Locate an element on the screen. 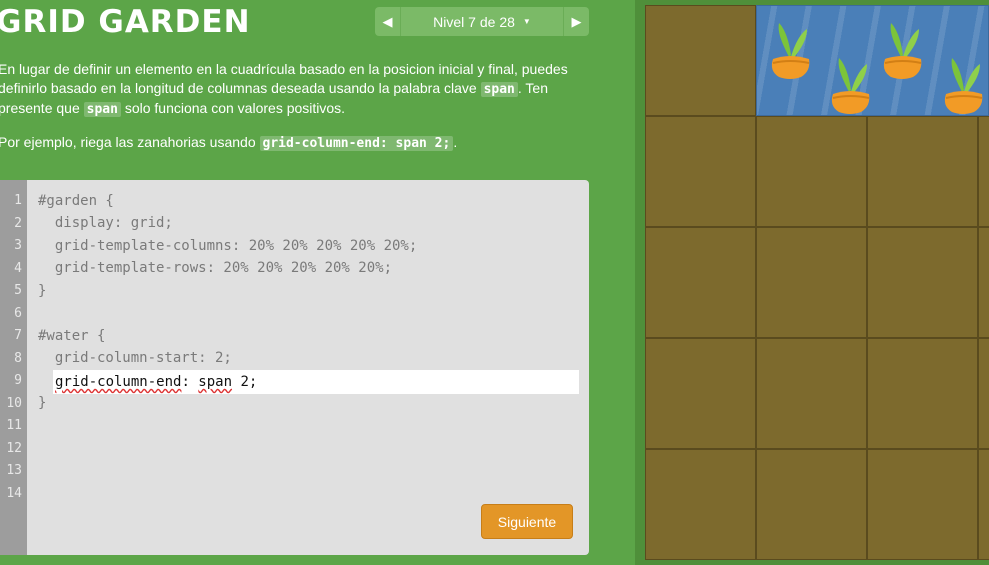  line-number: 3 is located at coordinates (18, 245).